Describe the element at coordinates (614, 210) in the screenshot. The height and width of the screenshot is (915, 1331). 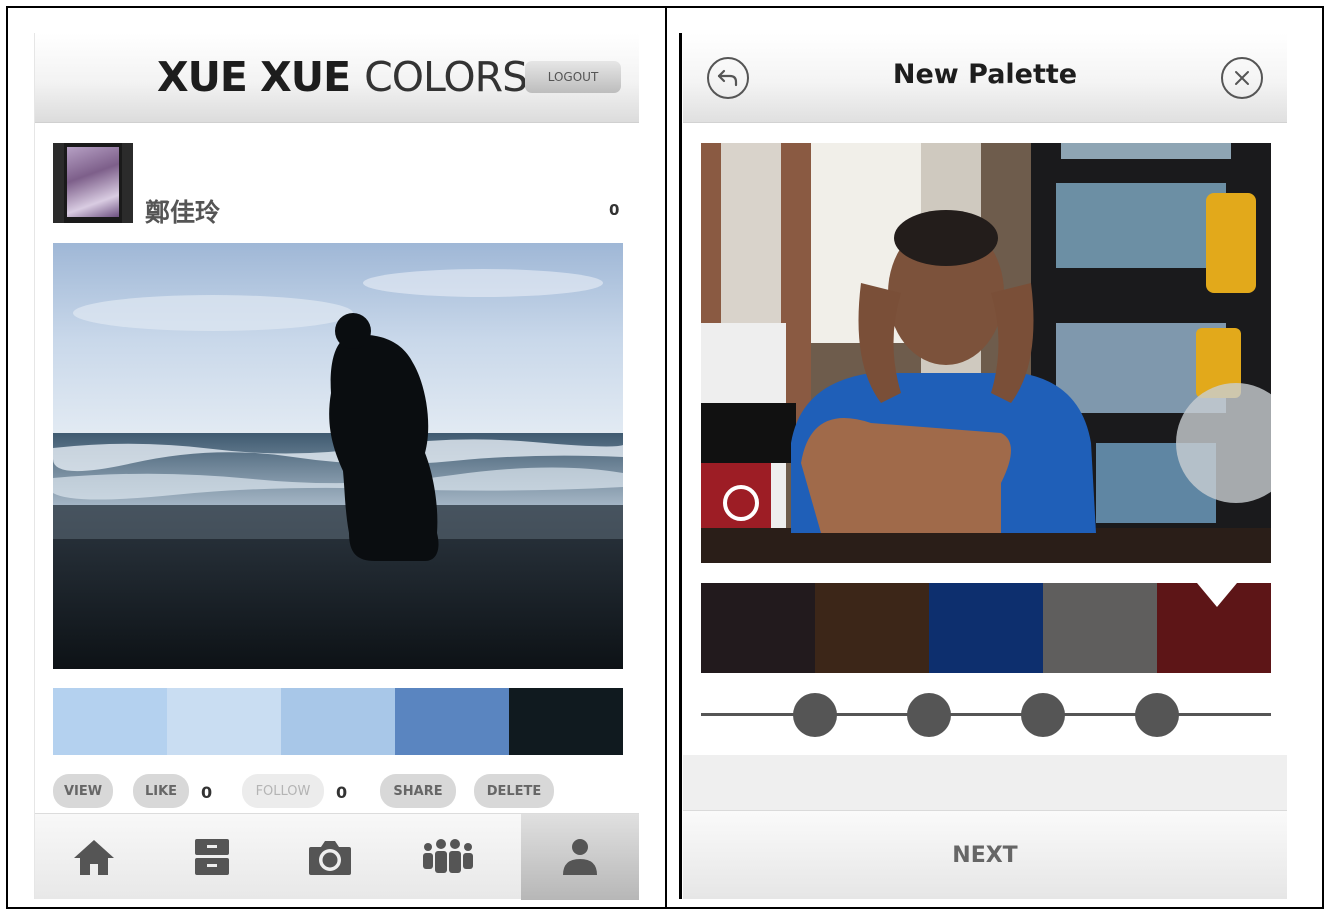
I see `post-count: 0` at that location.